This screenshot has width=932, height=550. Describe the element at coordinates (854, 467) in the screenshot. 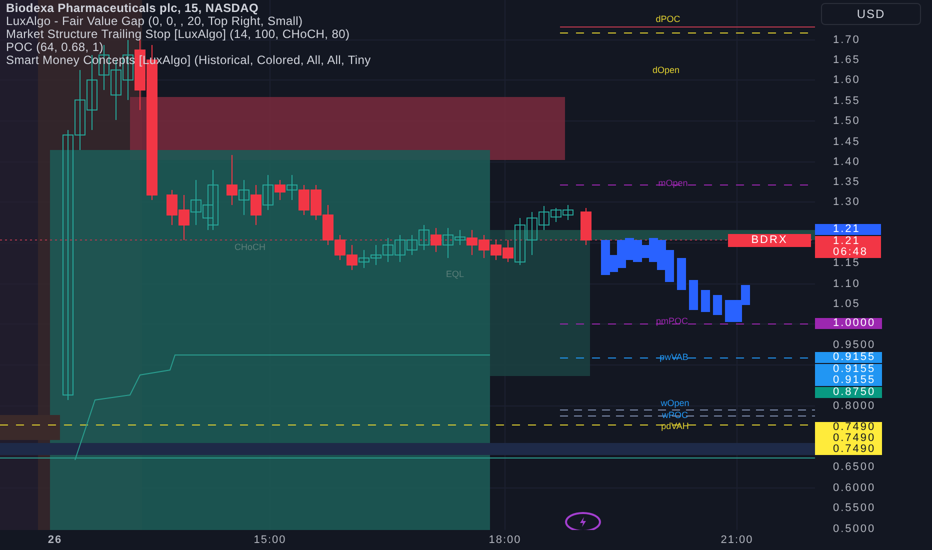

I see `price-tick: 0.6500` at that location.